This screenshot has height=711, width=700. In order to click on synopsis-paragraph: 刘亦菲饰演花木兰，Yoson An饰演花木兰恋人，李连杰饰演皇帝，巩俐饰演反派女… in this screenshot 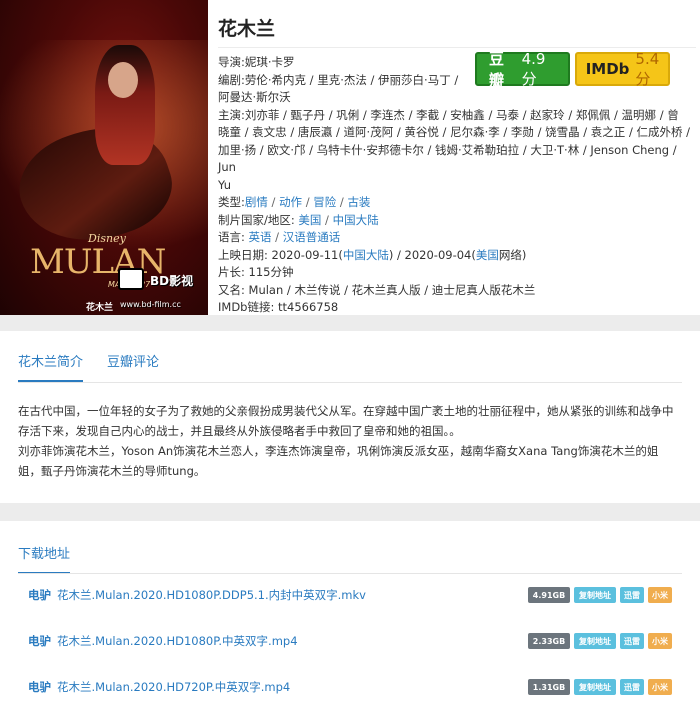, I will do `click(338, 461)`.